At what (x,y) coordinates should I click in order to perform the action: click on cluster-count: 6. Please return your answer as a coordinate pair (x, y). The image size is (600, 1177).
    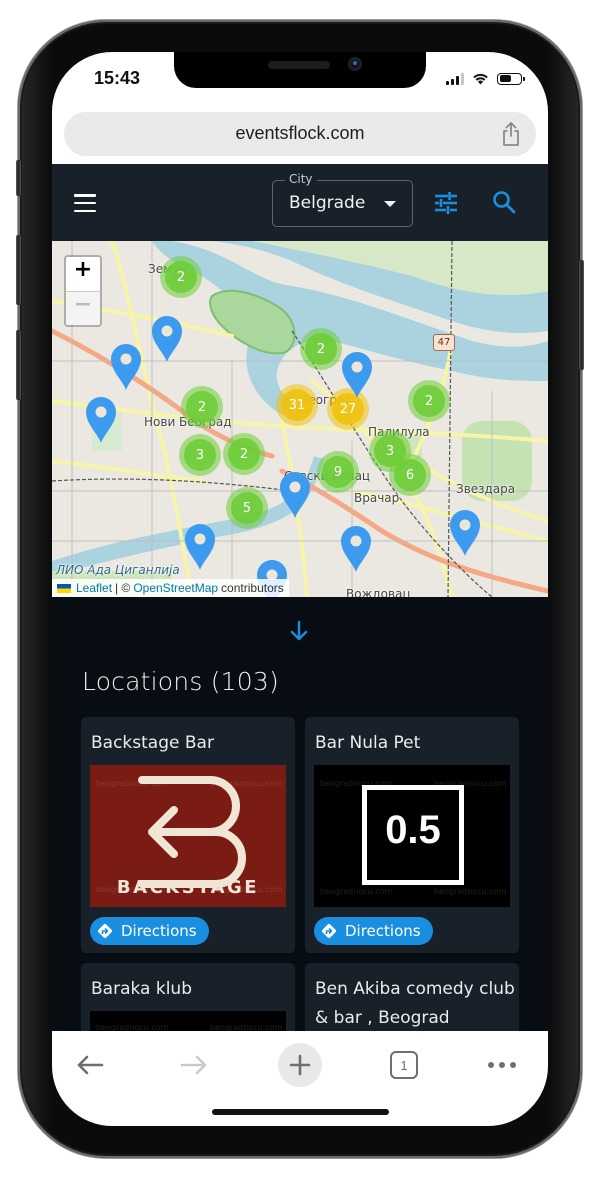
    Looking at the image, I should click on (410, 475).